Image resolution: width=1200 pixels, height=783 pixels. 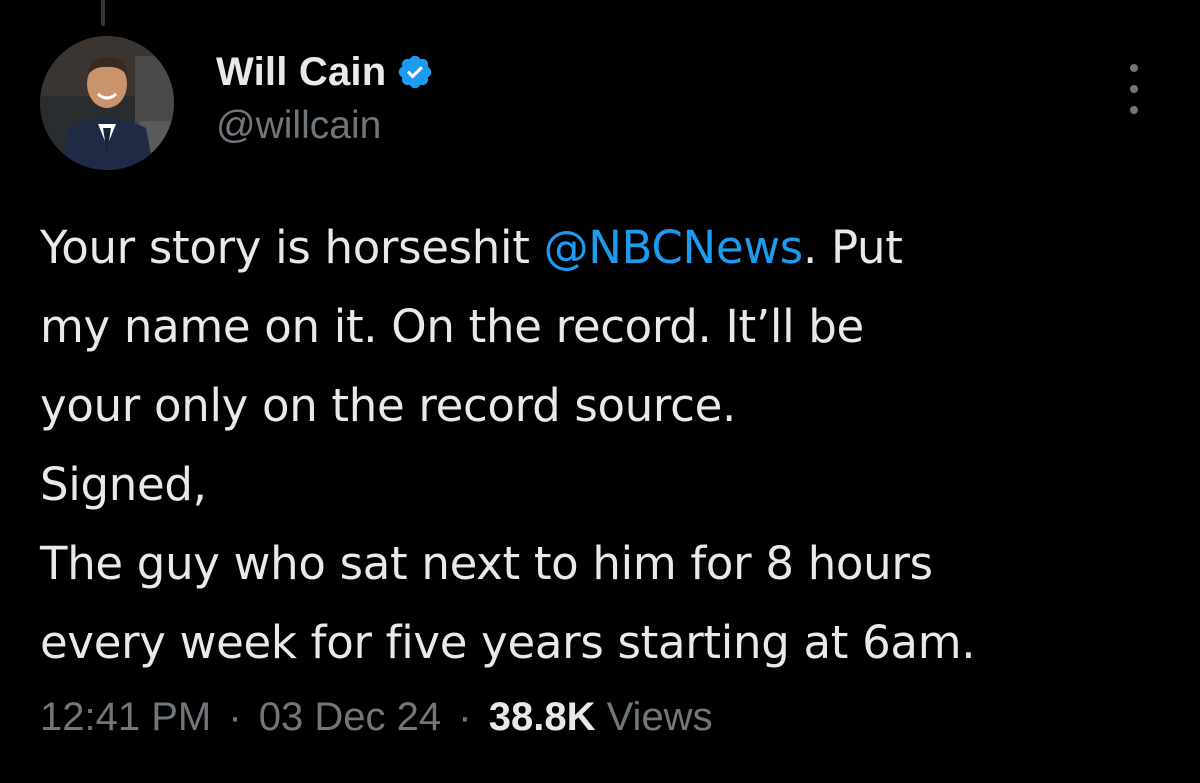 What do you see at coordinates (388, 405) in the screenshot?
I see `tweet-line: your only on the record source.` at bounding box center [388, 405].